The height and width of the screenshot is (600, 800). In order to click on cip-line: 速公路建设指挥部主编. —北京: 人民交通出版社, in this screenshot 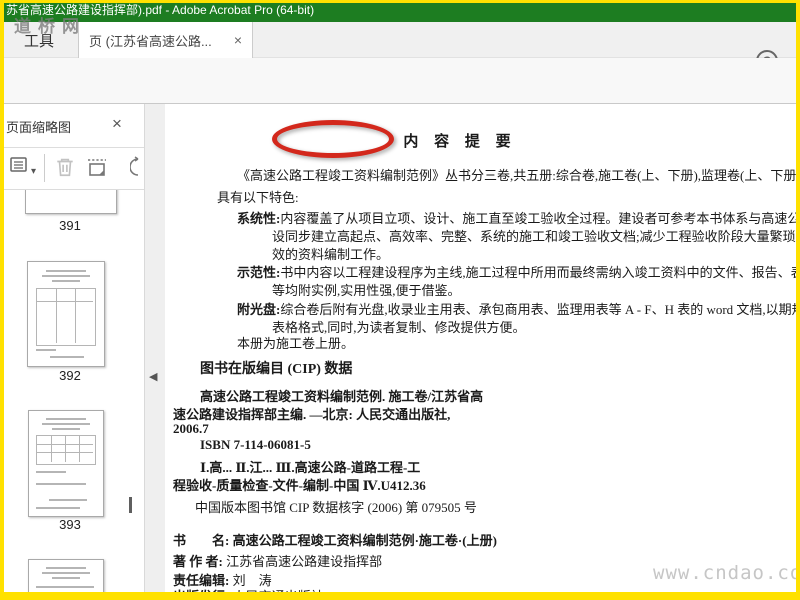, I will do `click(312, 414)`.